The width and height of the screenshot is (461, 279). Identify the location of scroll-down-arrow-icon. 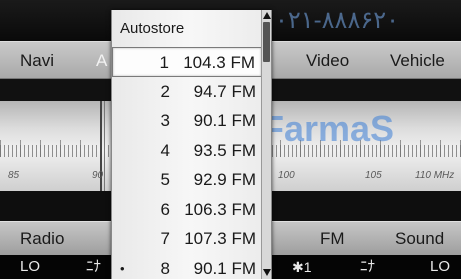
(267, 272).